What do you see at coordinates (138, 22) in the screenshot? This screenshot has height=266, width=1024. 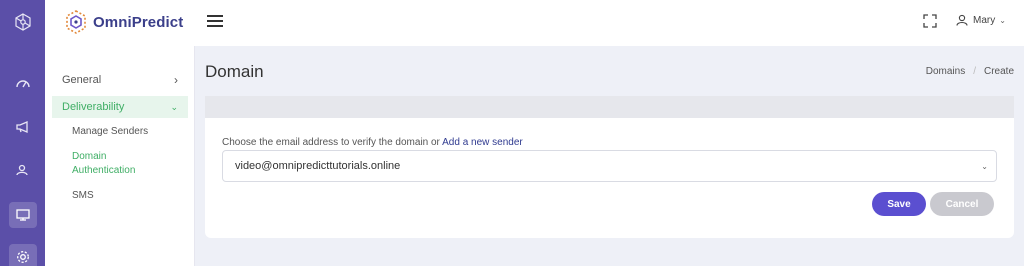 I see `brand-name: OmniPredict` at bounding box center [138, 22].